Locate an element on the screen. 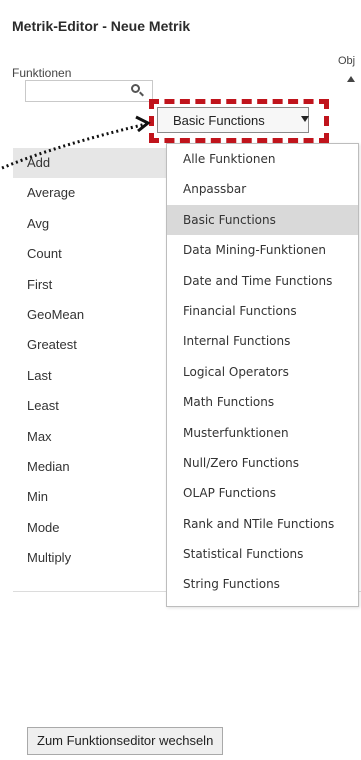 This screenshot has width=361, height=760. annotation-arrow-icon is located at coordinates (76, 142).